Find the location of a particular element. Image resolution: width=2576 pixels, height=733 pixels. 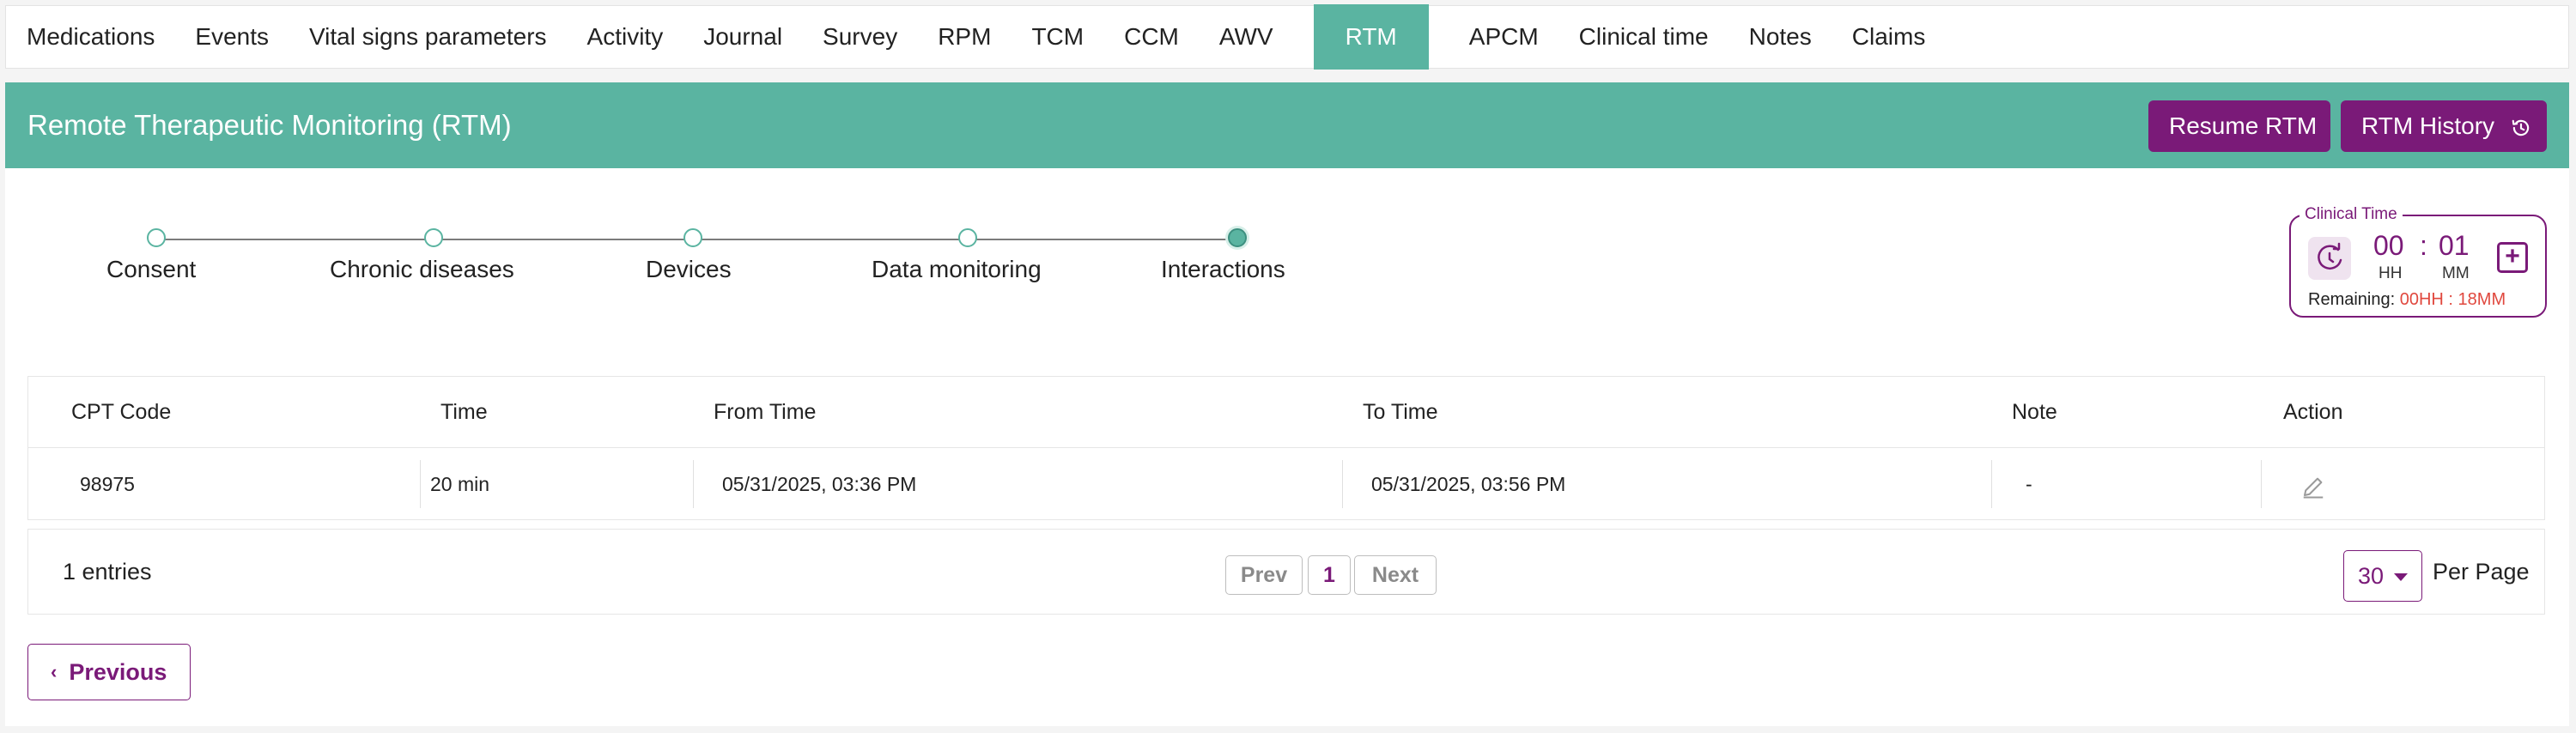

resume-rtm-button: Resume RTM is located at coordinates (2239, 126).